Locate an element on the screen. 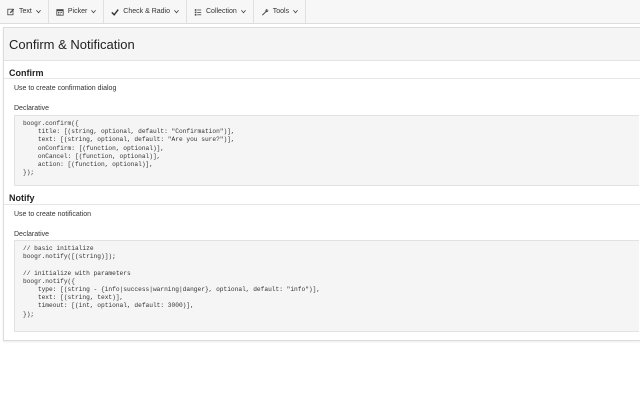  edit-icon is located at coordinates (11, 12).